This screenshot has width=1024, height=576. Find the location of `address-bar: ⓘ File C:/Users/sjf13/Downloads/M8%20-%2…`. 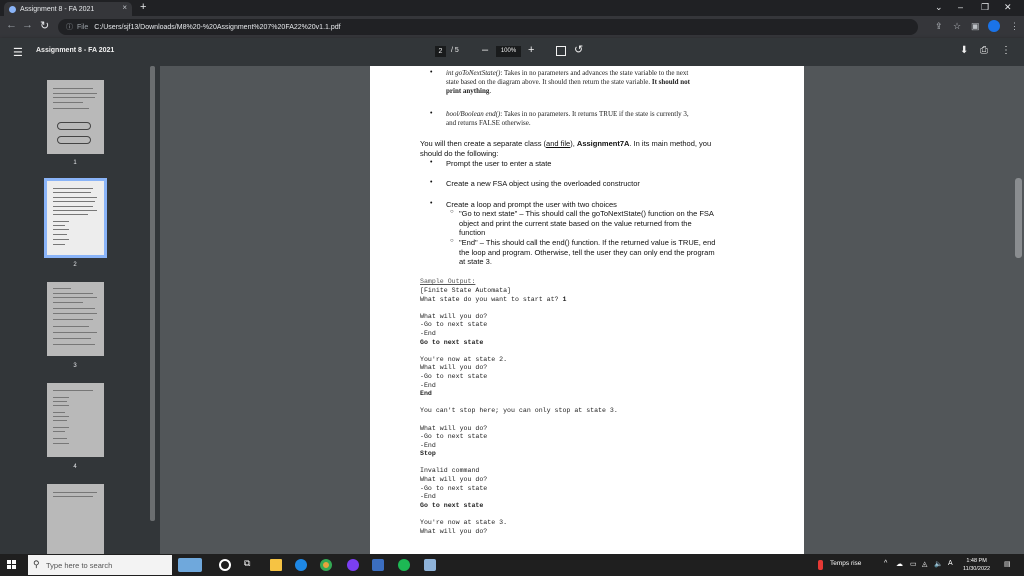

address-bar: ⓘ File C:/Users/sjf13/Downloads/M8%20-%2… is located at coordinates (488, 27).